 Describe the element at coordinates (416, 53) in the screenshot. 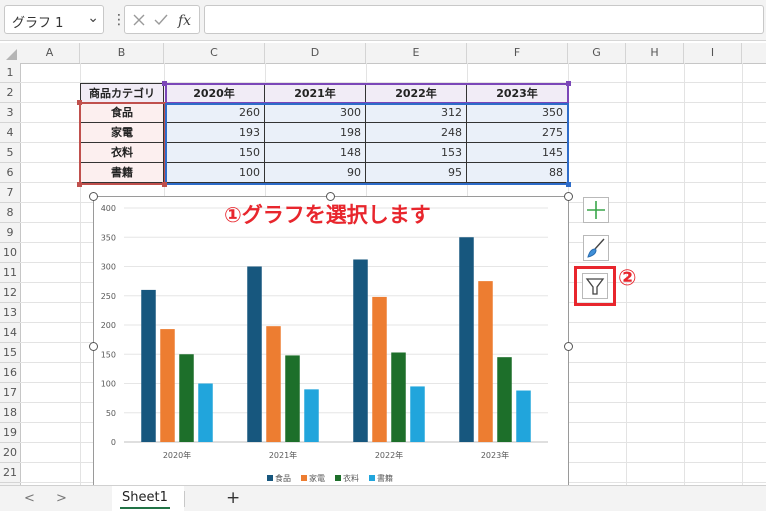

I see `column-header-e: E` at that location.